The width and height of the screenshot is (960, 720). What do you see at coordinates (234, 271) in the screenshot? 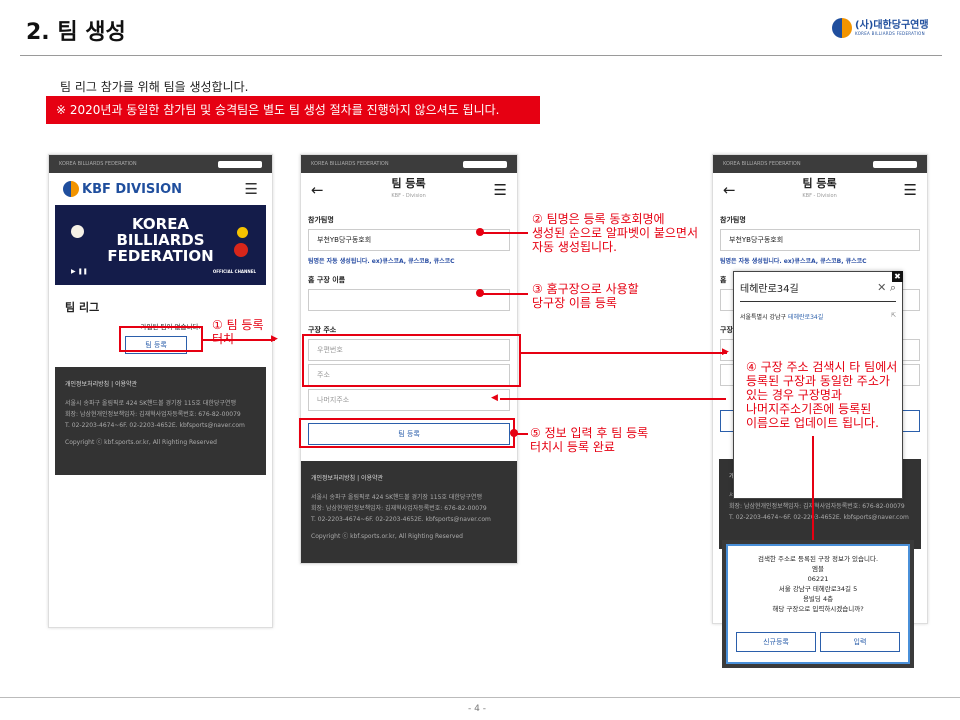
I see `banner-badge: OFFICIAL CHANNEL` at bounding box center [234, 271].